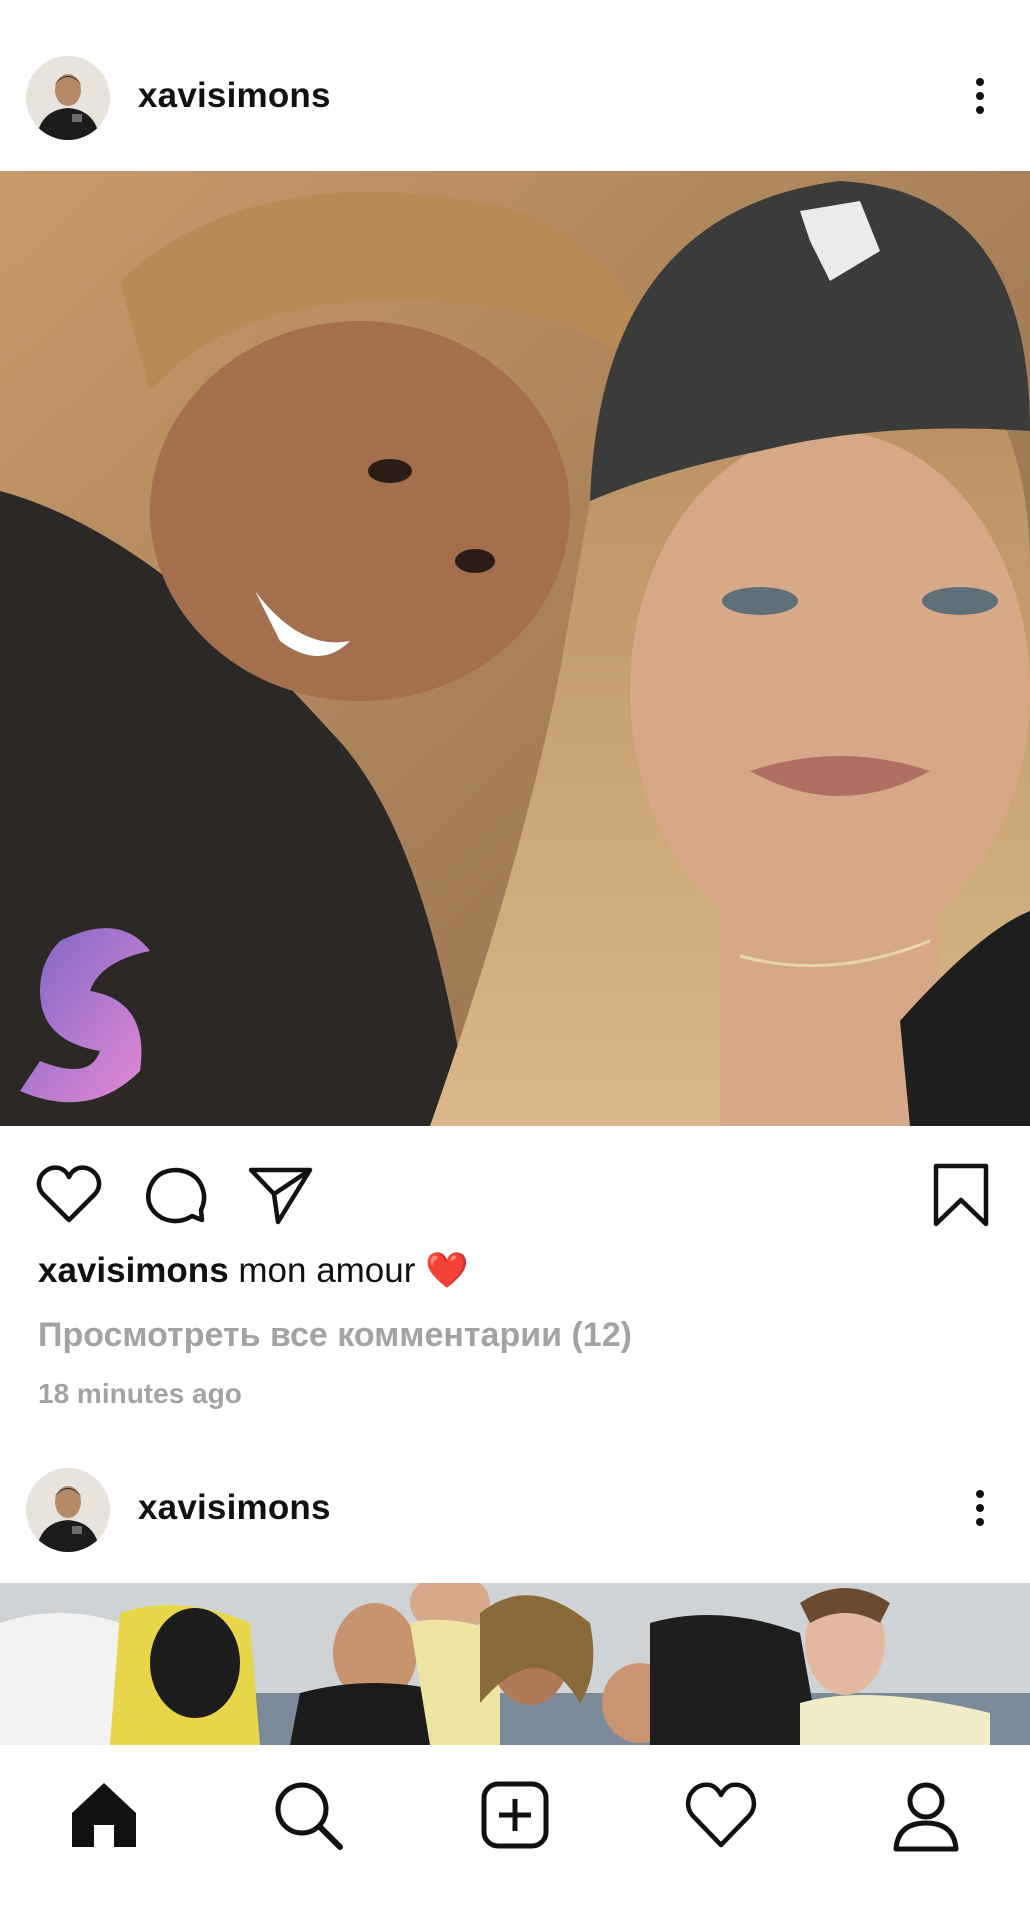 The width and height of the screenshot is (1030, 1920). What do you see at coordinates (69, 1195) in the screenshot?
I see `heart-outline-icon` at bounding box center [69, 1195].